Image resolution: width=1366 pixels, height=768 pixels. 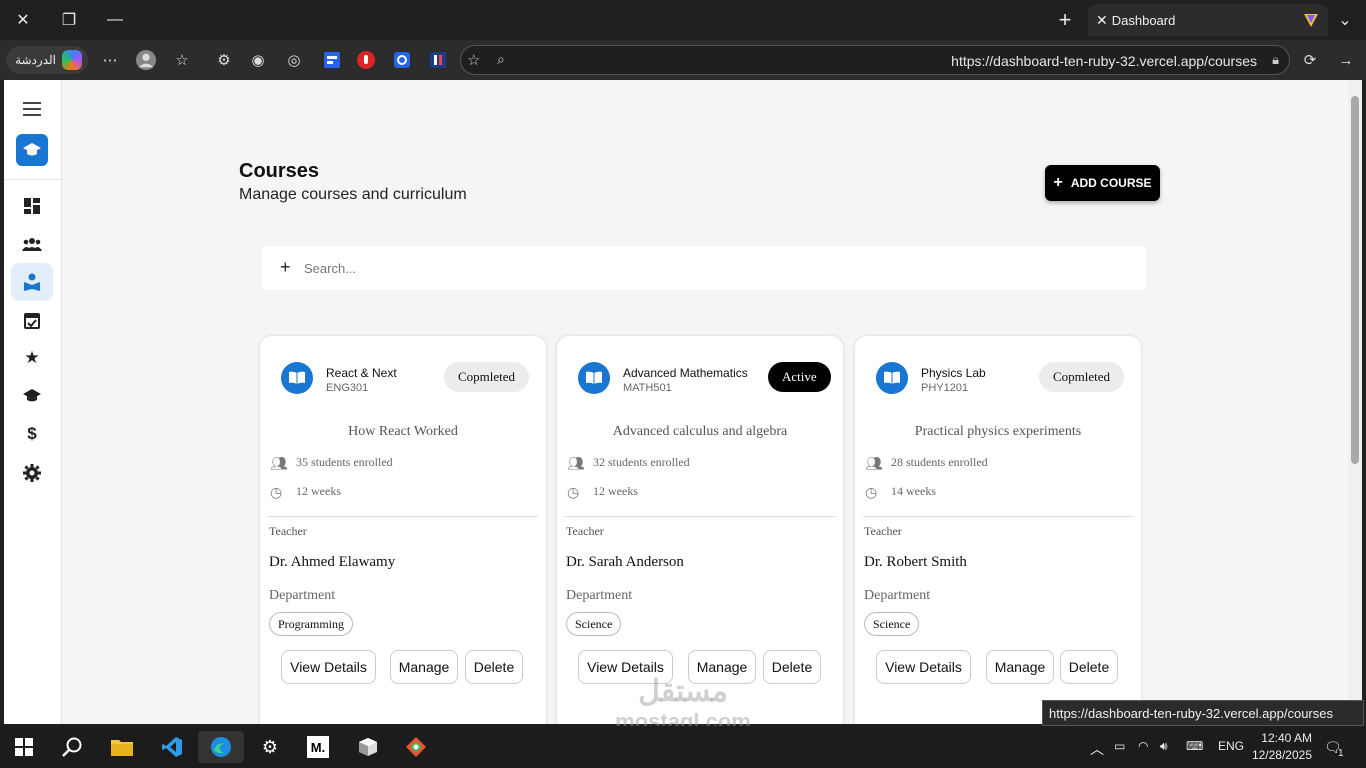 I want to click on sidebar-item-settings, so click(x=32, y=473).